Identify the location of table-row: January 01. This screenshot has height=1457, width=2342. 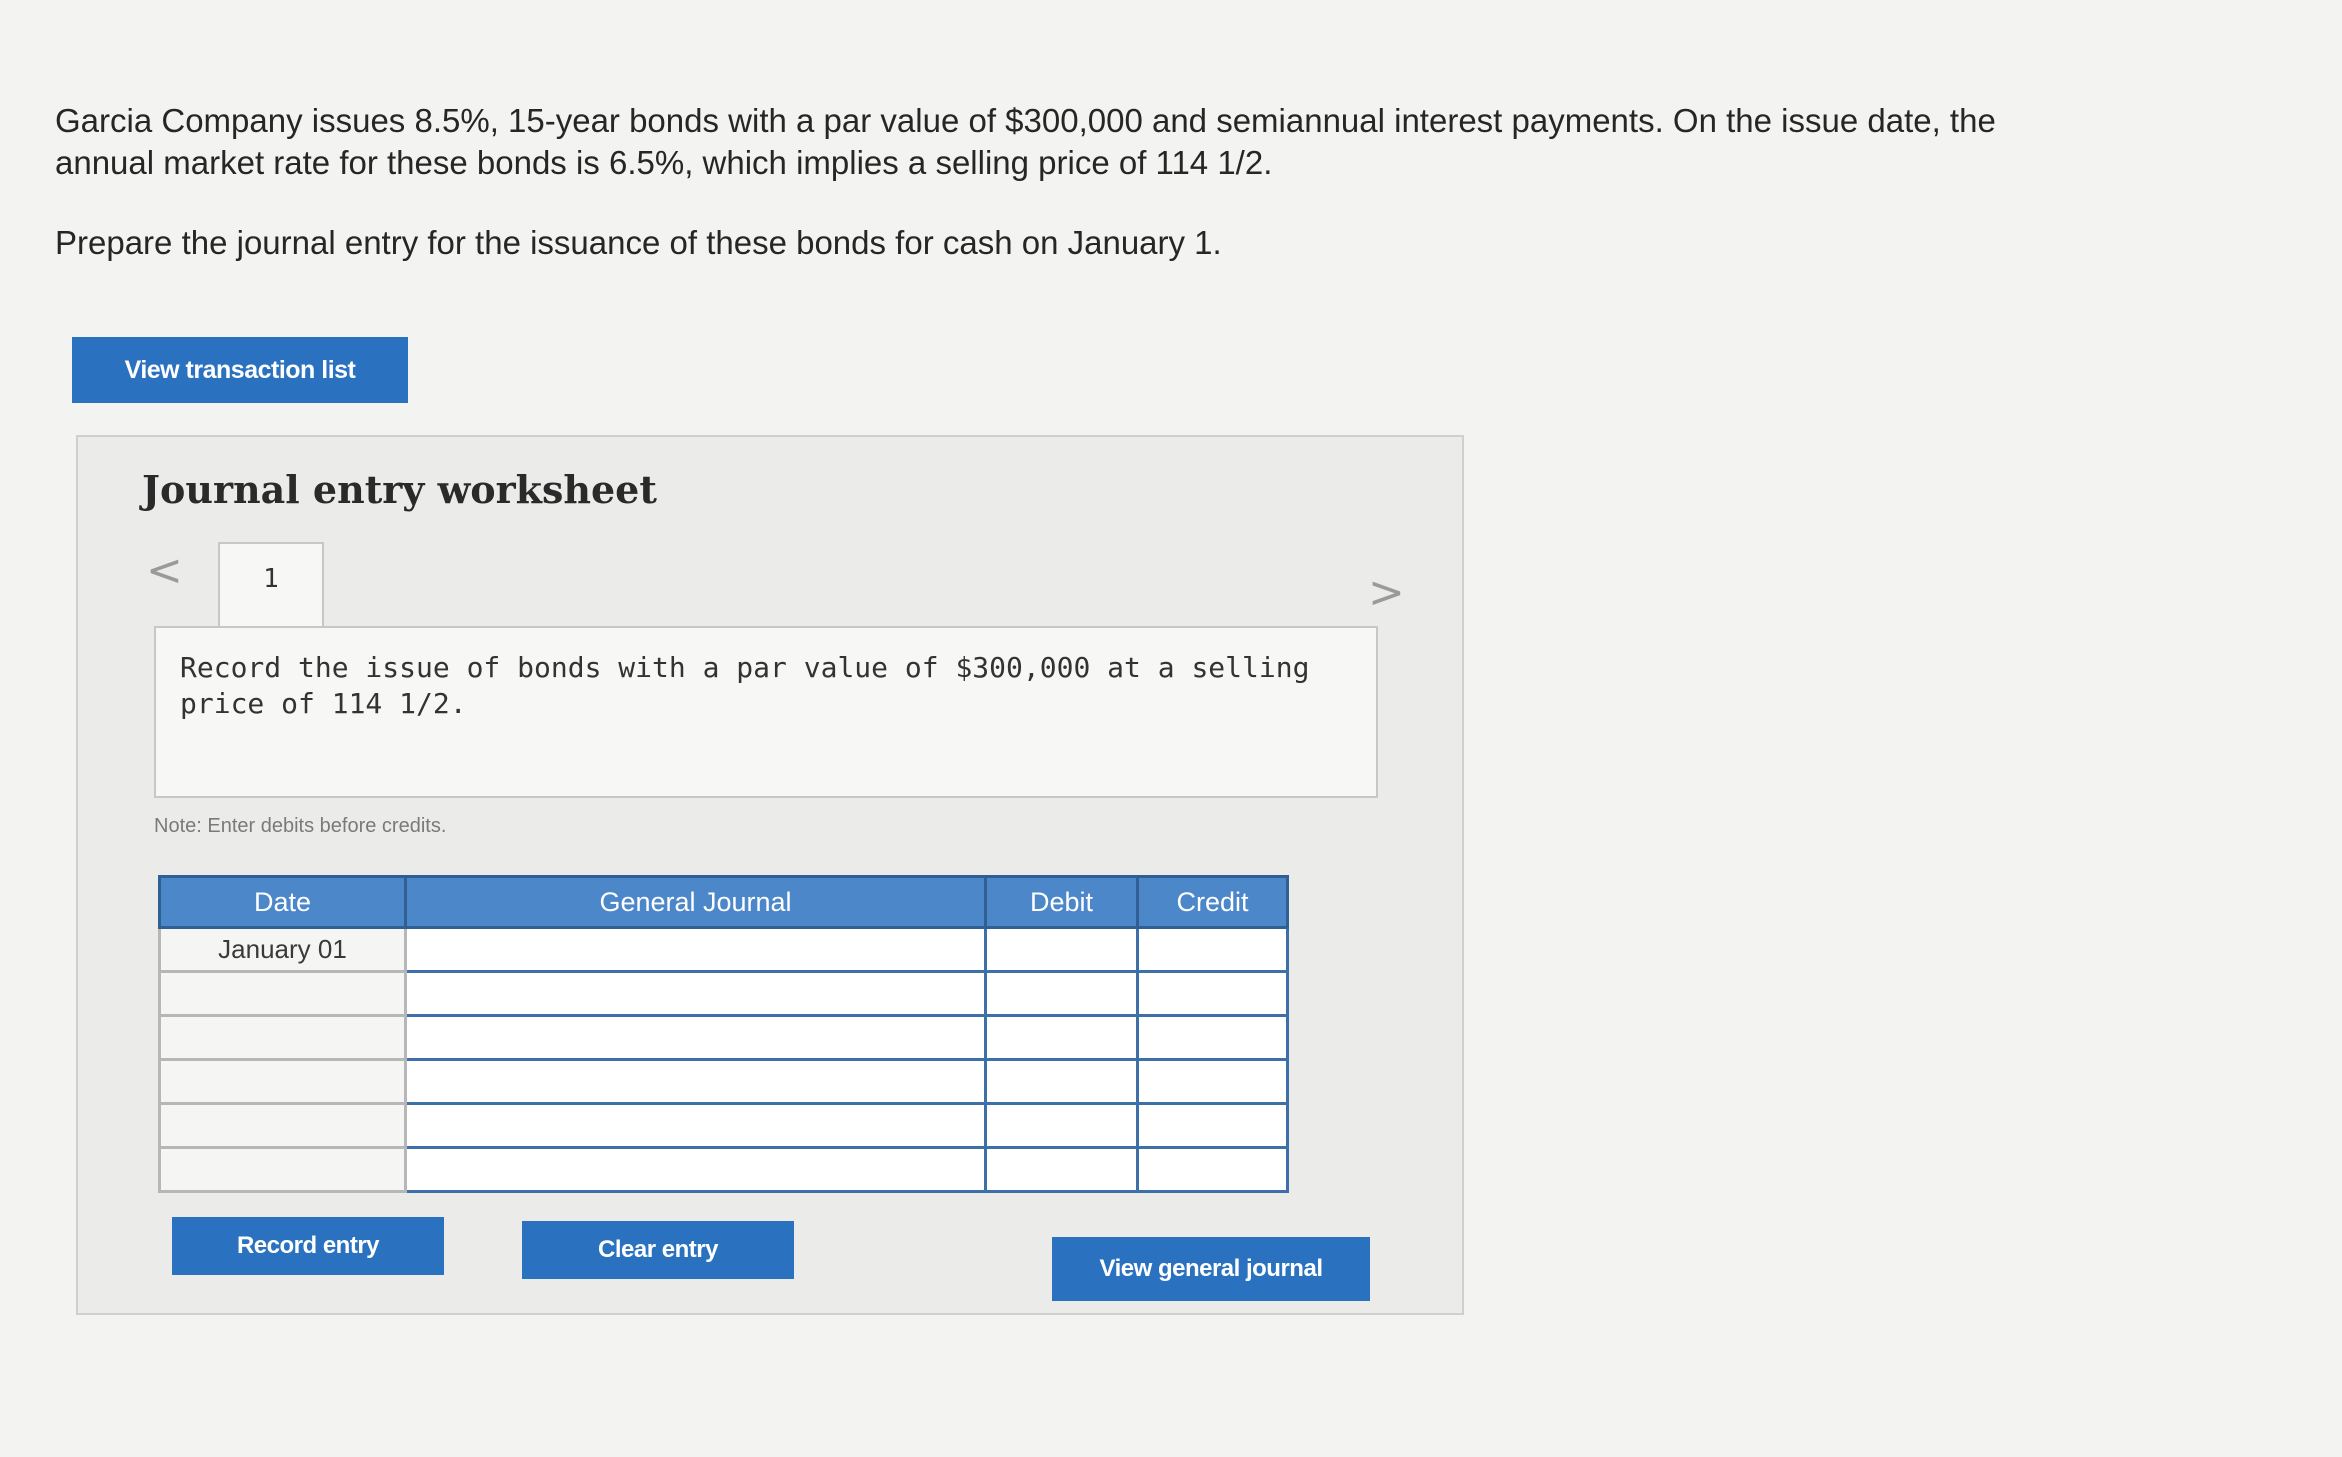
(723, 949).